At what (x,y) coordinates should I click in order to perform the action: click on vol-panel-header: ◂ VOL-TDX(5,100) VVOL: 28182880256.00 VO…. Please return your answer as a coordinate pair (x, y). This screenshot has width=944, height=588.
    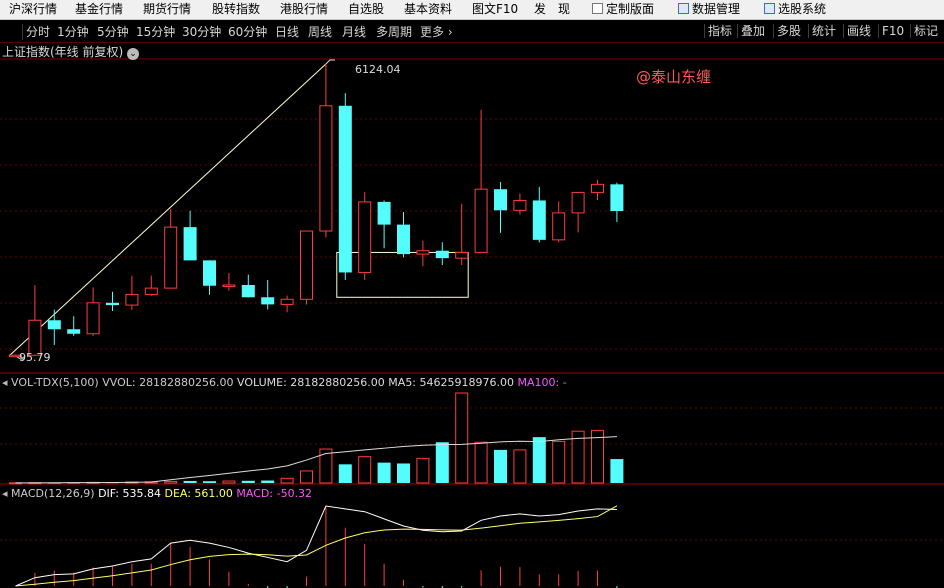
    Looking at the image, I should click on (284, 382).